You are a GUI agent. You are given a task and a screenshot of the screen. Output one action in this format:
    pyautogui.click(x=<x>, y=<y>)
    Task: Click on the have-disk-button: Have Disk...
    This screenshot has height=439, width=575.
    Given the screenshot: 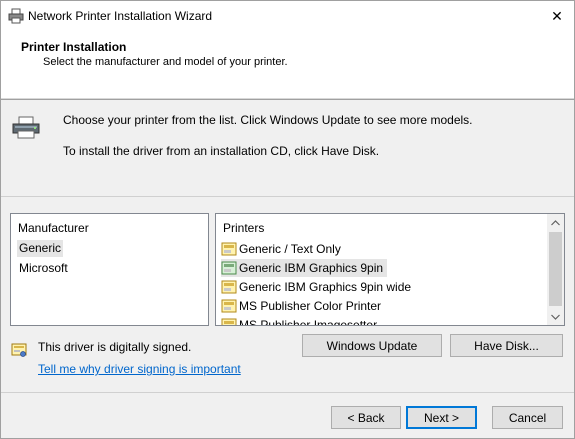 What is the action you would take?
    pyautogui.click(x=506, y=345)
    